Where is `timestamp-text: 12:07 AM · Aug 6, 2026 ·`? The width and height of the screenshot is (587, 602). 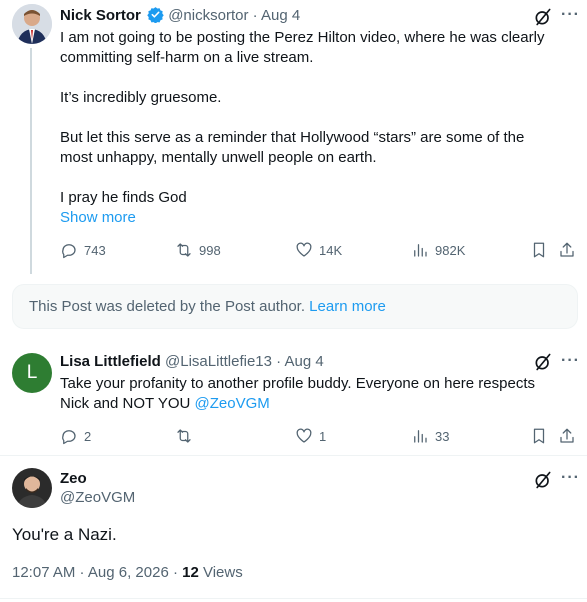 timestamp-text: 12:07 AM · Aug 6, 2026 · is located at coordinates (97, 572).